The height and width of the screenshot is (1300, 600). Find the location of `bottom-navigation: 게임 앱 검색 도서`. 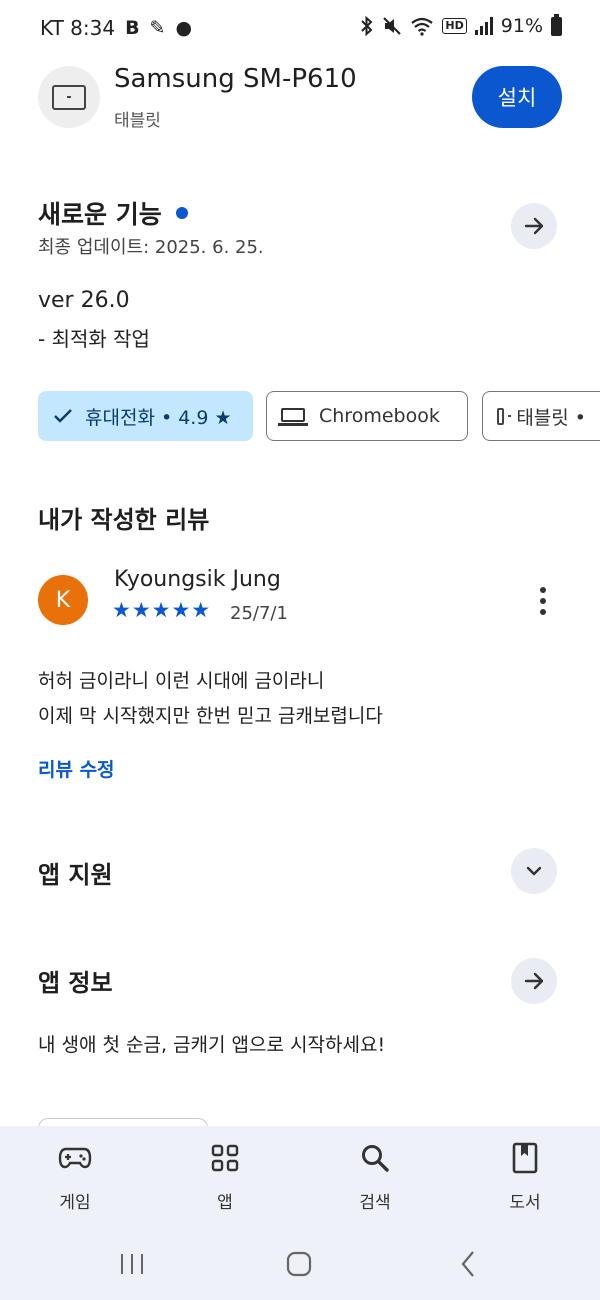

bottom-navigation: 게임 앱 검색 도서 is located at coordinates (300, 1213).